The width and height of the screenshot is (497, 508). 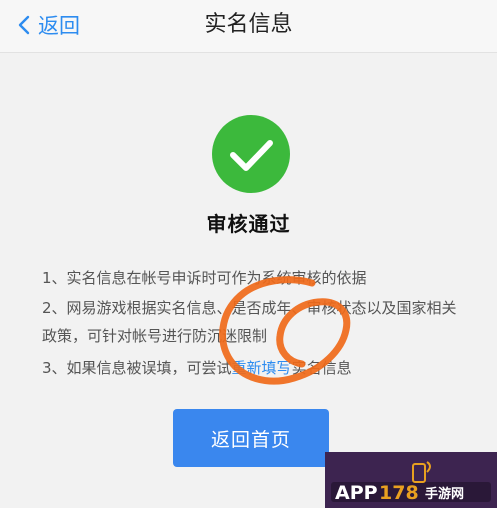 I want to click on note-item-3: 3、如果信息被误填，可尝试重新填写实名信息, so click(x=252, y=368).